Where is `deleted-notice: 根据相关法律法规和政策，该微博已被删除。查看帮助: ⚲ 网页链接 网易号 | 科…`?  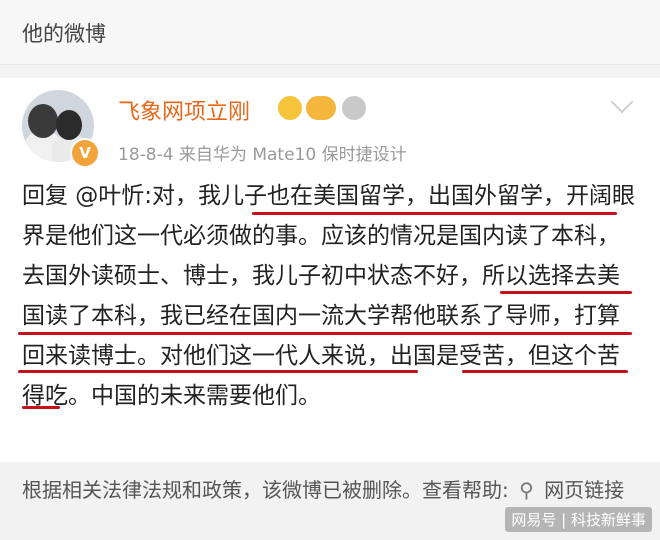 deleted-notice: 根据相关法律法规和政策，该微博已被删除。查看帮助: ⚲ 网页链接 网易号 | 科… is located at coordinates (330, 501).